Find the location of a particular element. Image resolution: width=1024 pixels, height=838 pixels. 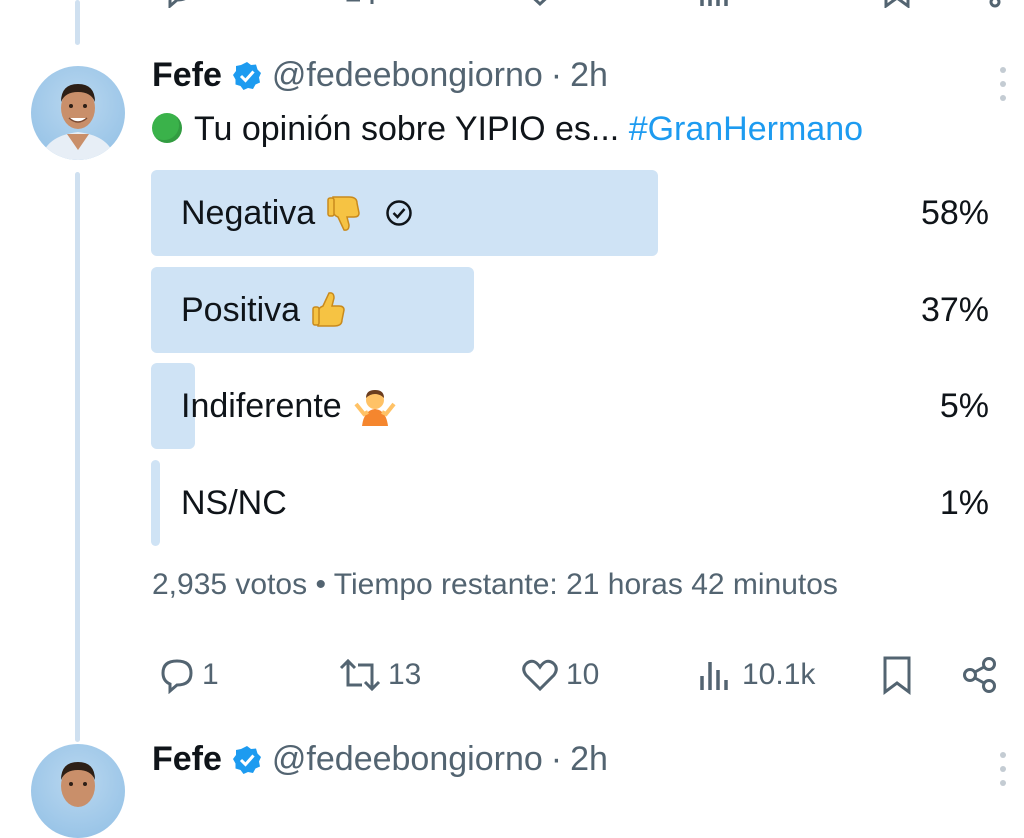

poll-percentage: 58% is located at coordinates (954, 212).